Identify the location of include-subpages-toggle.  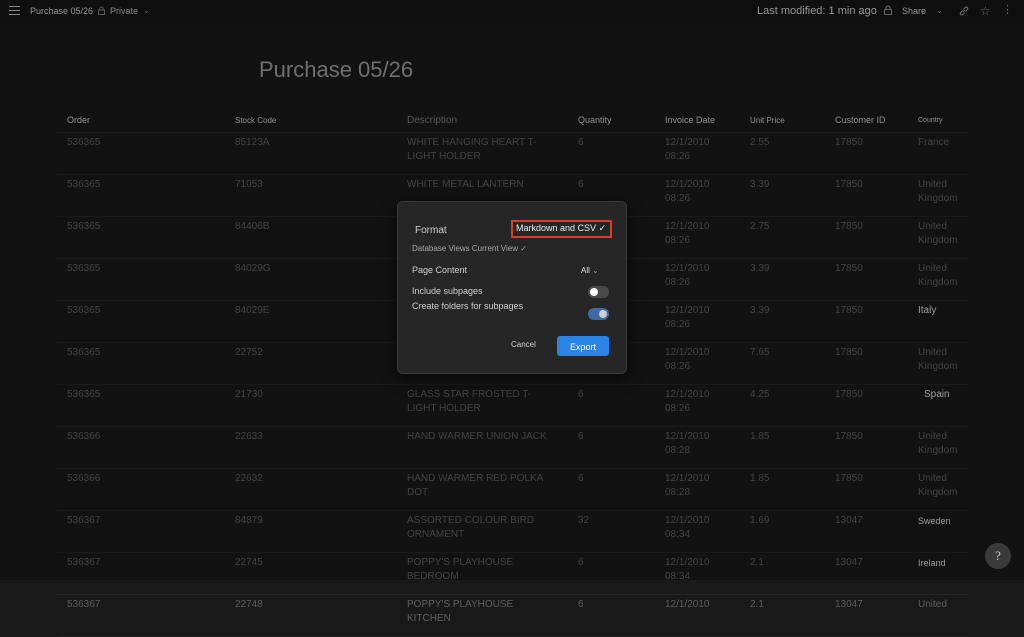
(598, 292).